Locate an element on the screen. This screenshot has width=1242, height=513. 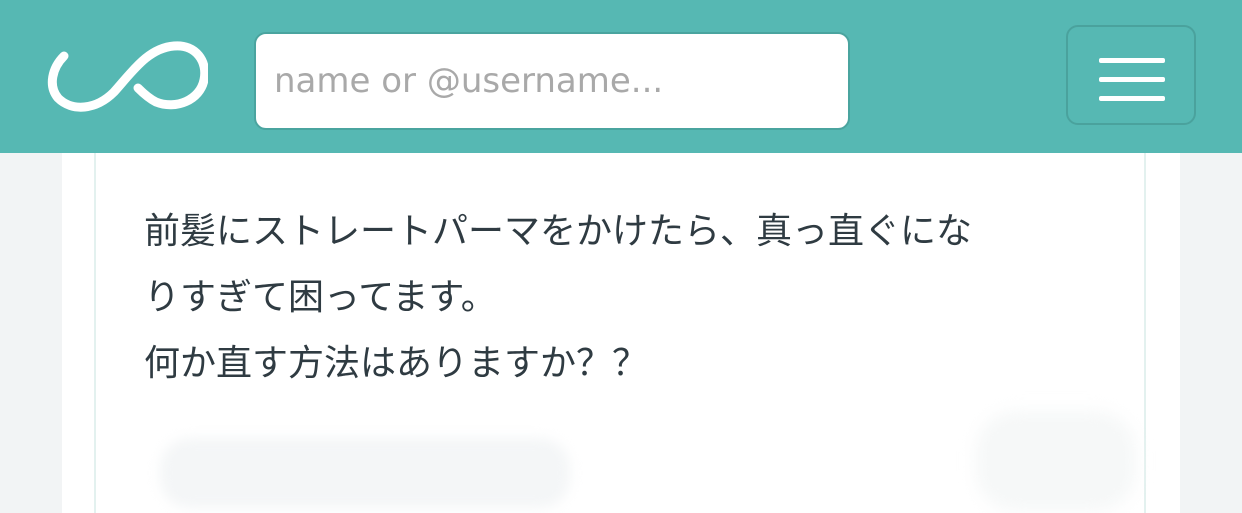
infinity-logo-icon is located at coordinates (126, 75).